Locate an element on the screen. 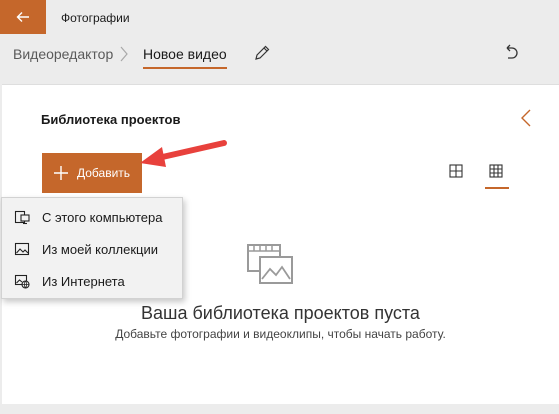 The height and width of the screenshot is (414, 559). add-button-label: Добавить is located at coordinates (104, 173).